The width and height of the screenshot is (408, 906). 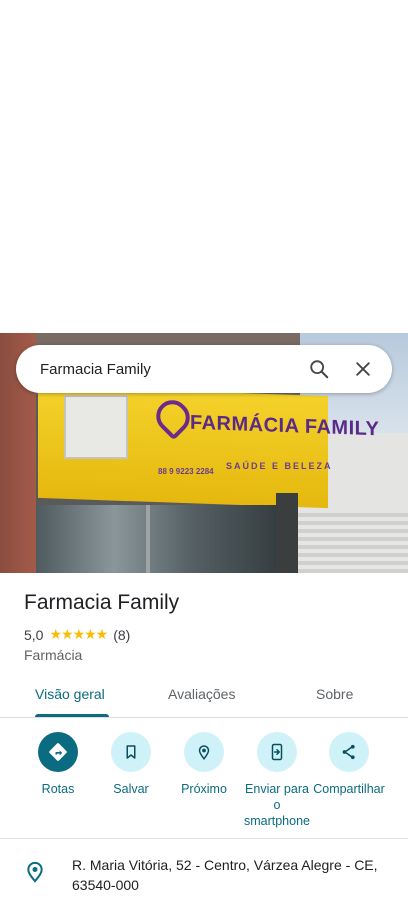 What do you see at coordinates (277, 780) in the screenshot?
I see `send-to-phone-button: Enviar para o smartphone` at bounding box center [277, 780].